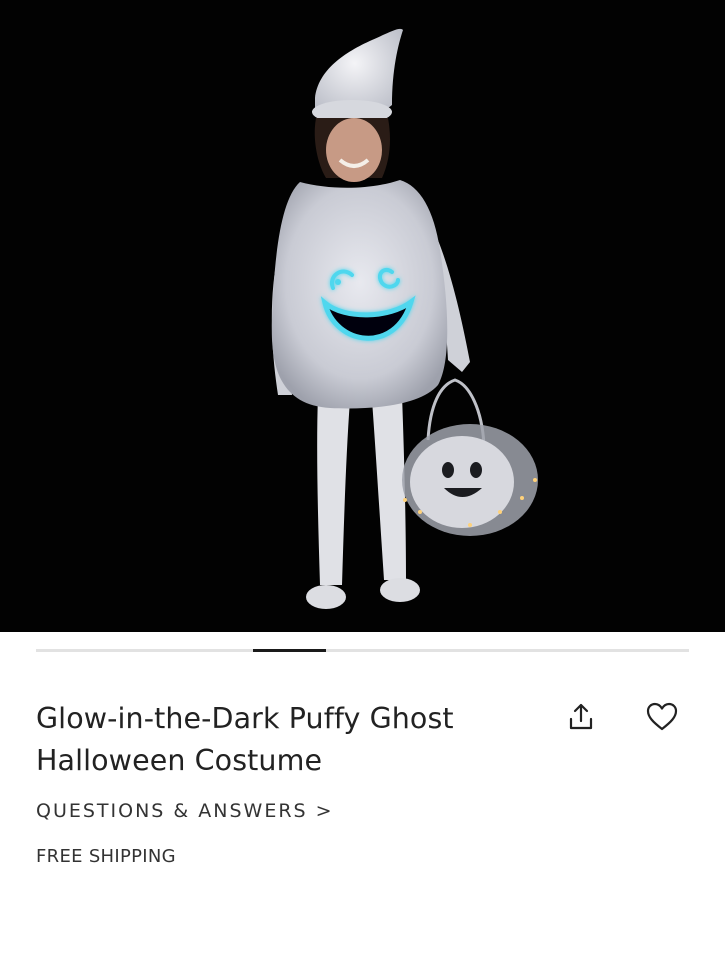  I want to click on questions-answers-link: QUESTIONS & ANSWERS >, so click(185, 811).